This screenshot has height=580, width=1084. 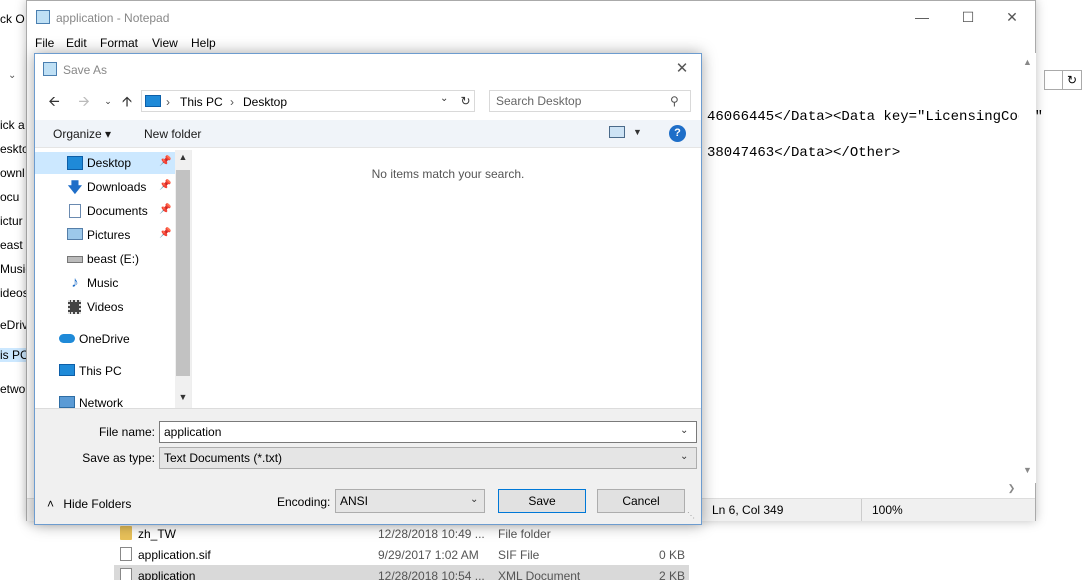 I want to click on cancel-button: Cancel, so click(x=641, y=501).